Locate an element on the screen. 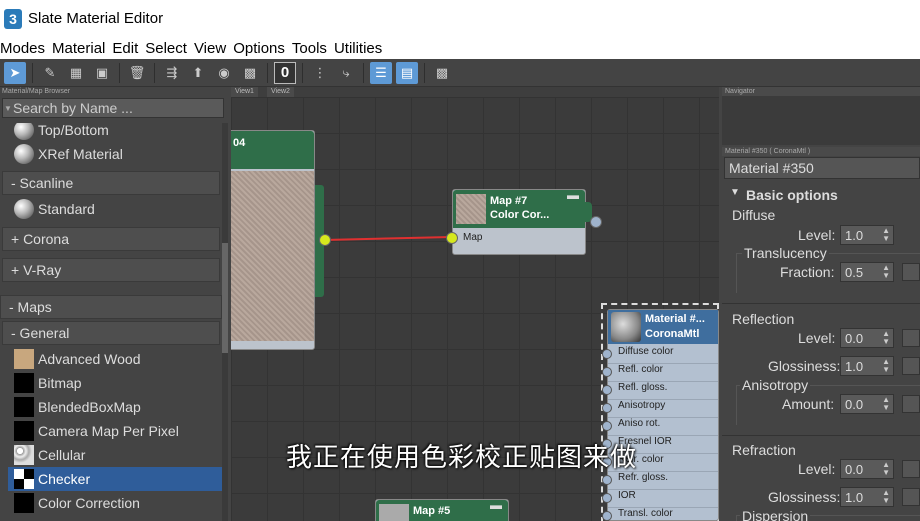 This screenshot has width=920, height=521. reflection-level-spinner: 0.0 ▲ ▼ is located at coordinates (867, 338).